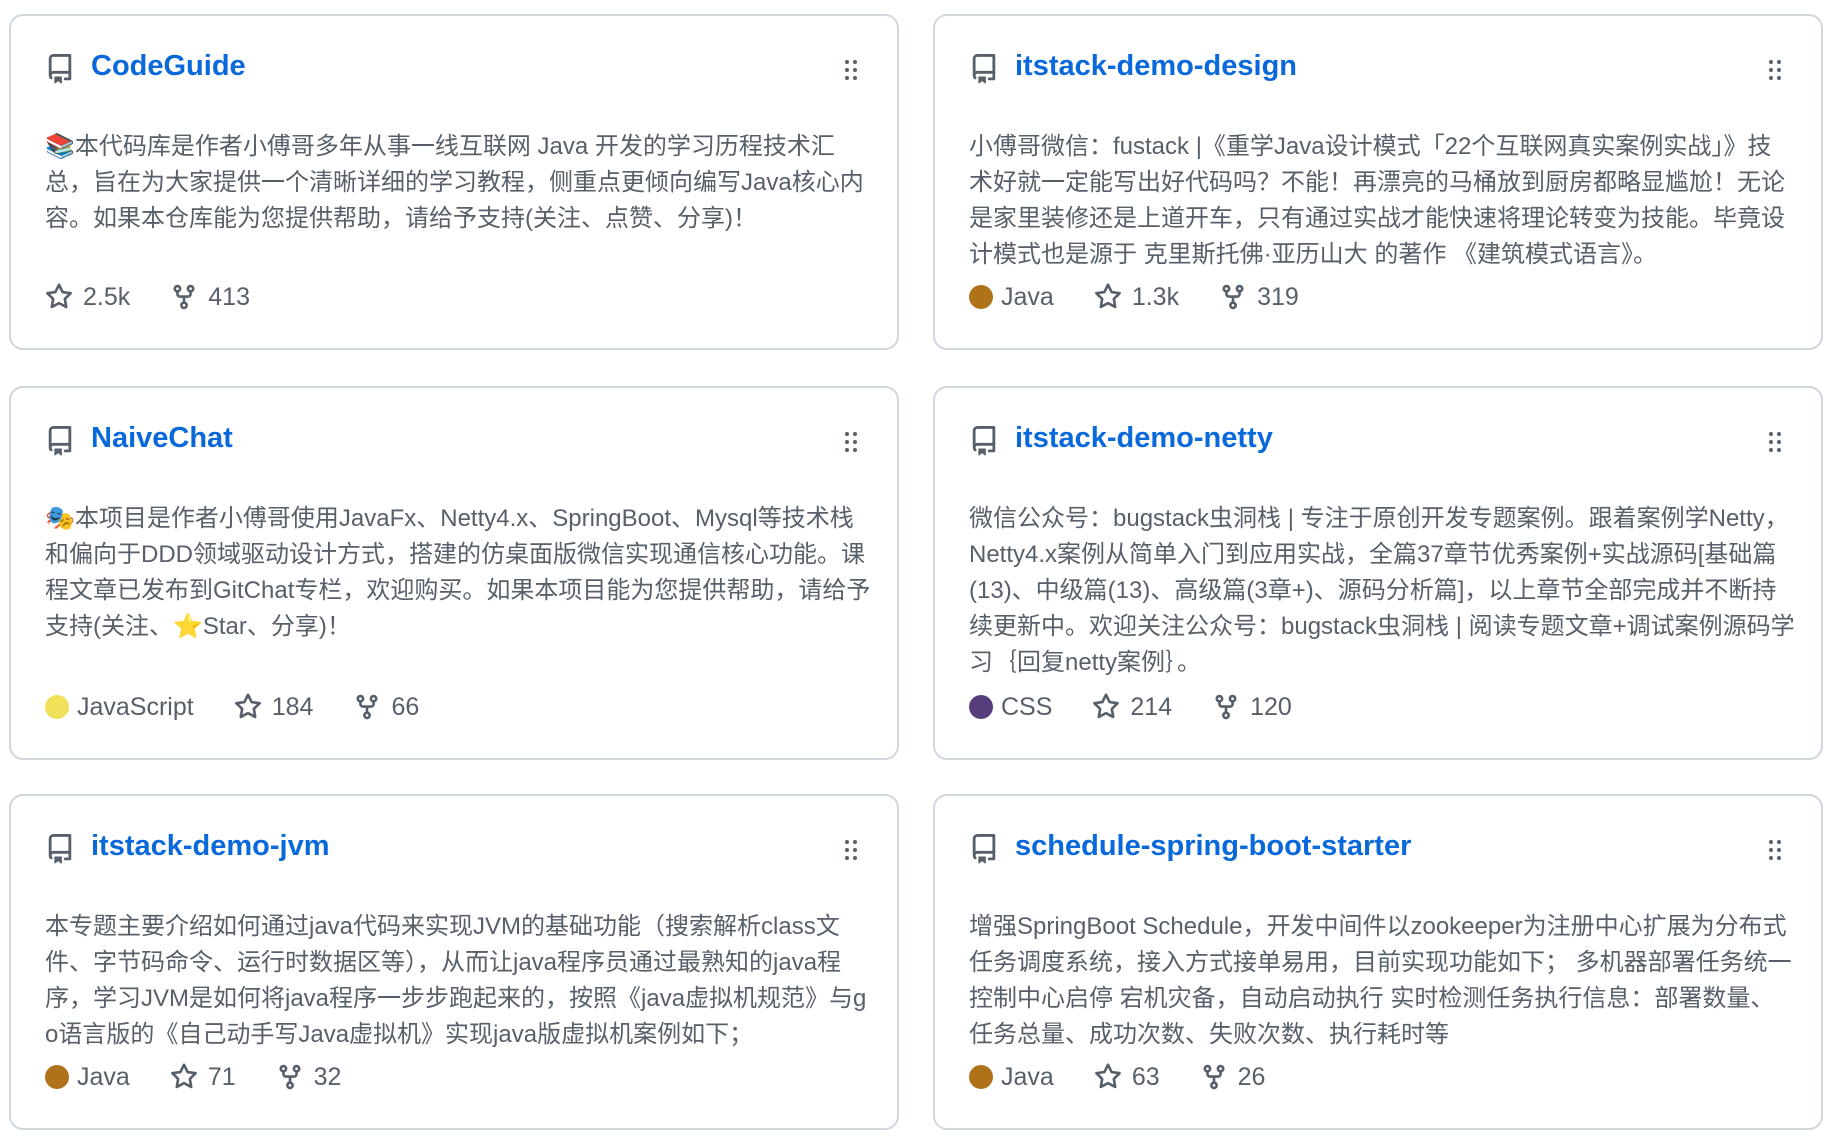  I want to click on forks-link: 120, so click(1252, 707).